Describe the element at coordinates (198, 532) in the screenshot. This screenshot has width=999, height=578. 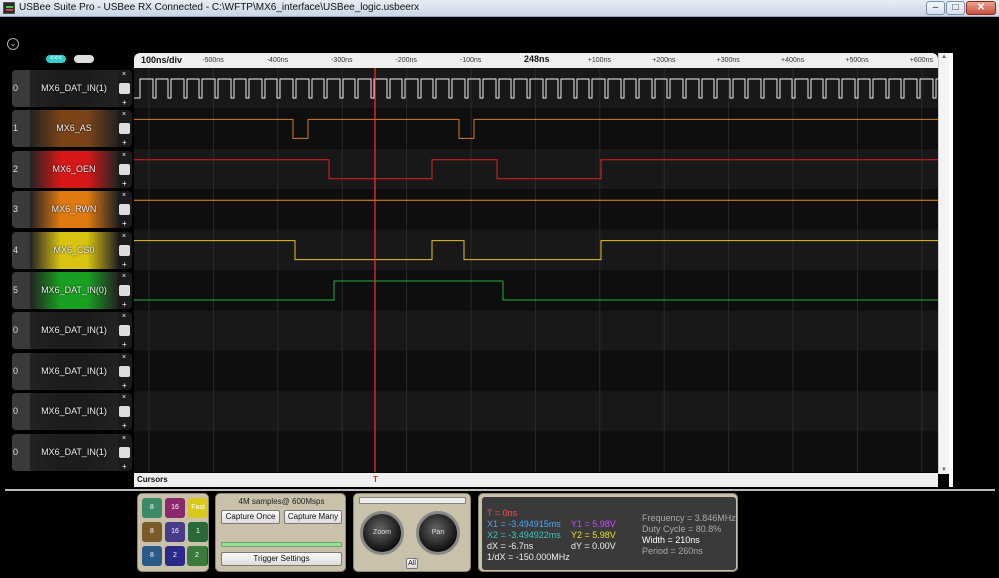
I see `sample-mode-button: 1` at that location.